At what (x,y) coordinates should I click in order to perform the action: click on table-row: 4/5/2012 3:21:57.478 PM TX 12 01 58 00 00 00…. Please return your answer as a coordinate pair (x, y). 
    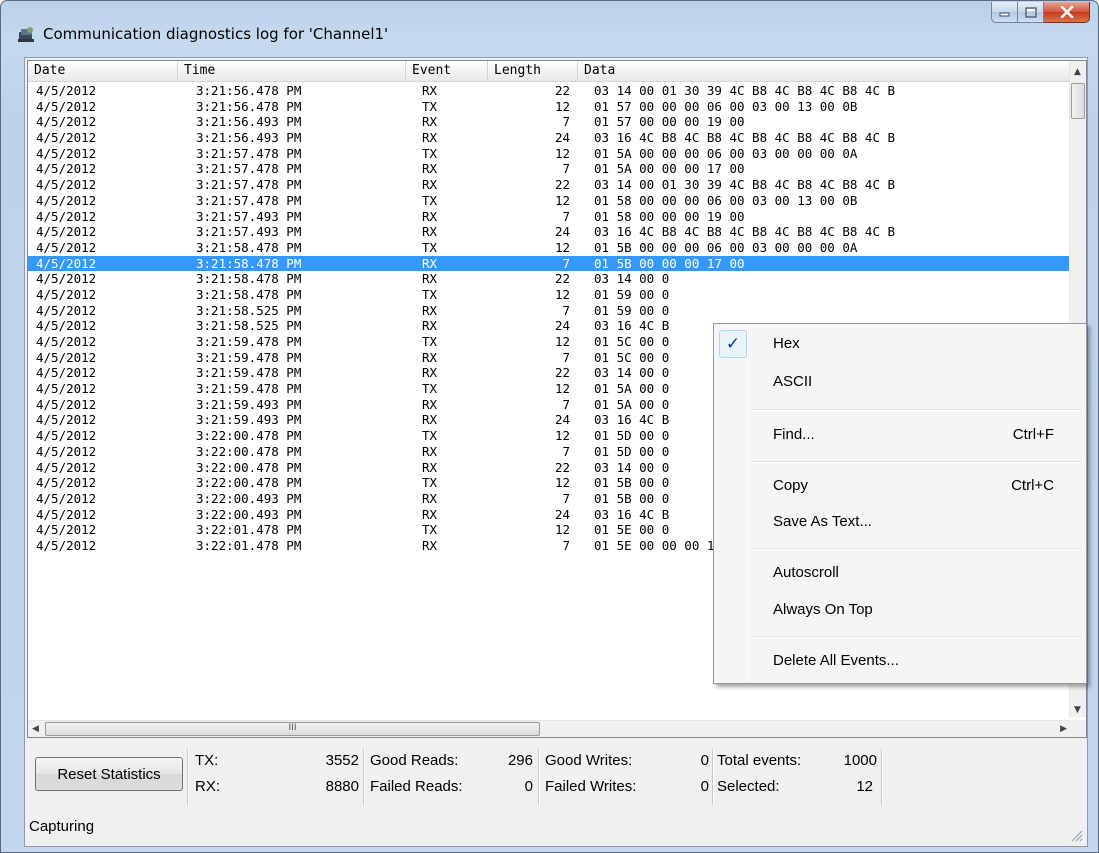
    Looking at the image, I should click on (550, 201).